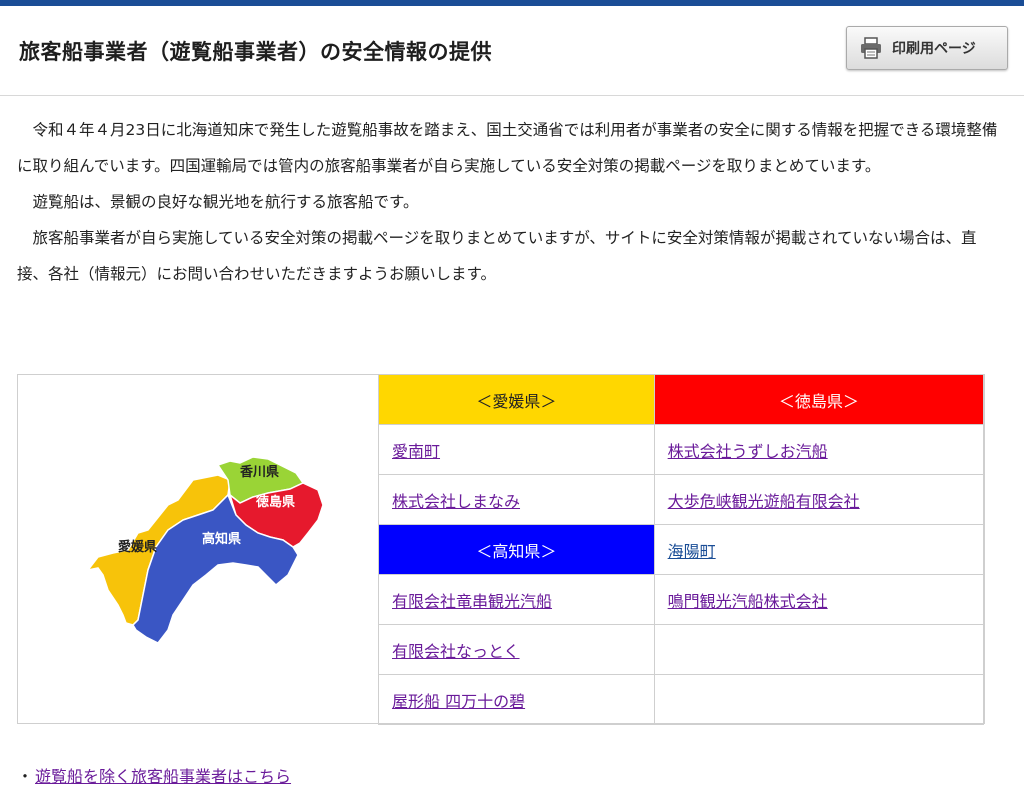  I want to click on operator-link-uzushio: 株式会社うずしお汽船, so click(748, 451).